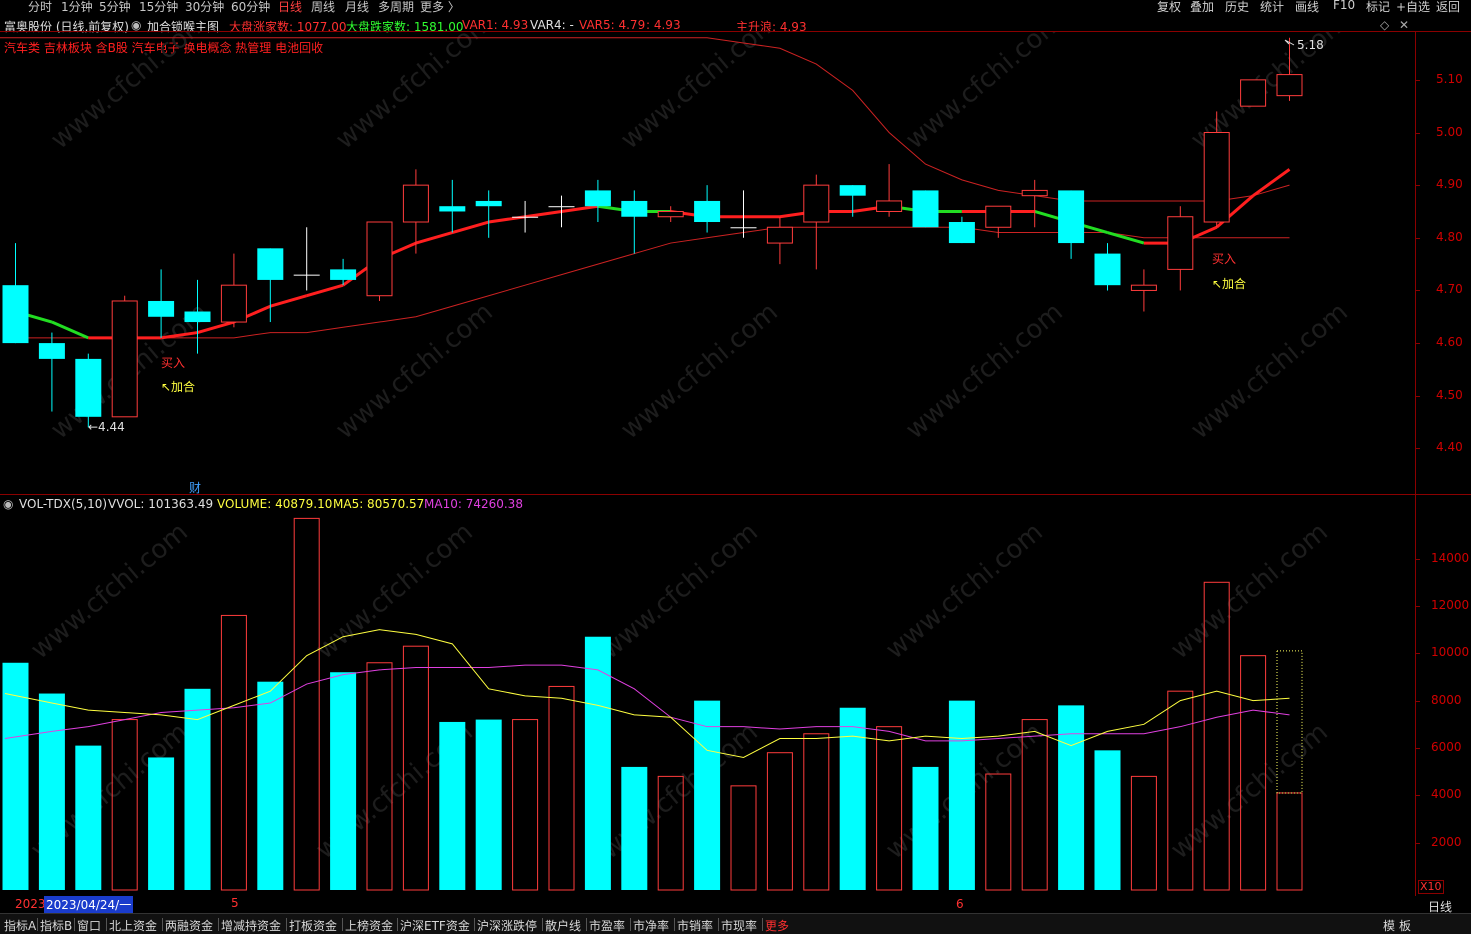 This screenshot has height=934, width=1471. What do you see at coordinates (435, 925) in the screenshot?
I see `bottom-tab-9: 沪深ETF资金` at bounding box center [435, 925].